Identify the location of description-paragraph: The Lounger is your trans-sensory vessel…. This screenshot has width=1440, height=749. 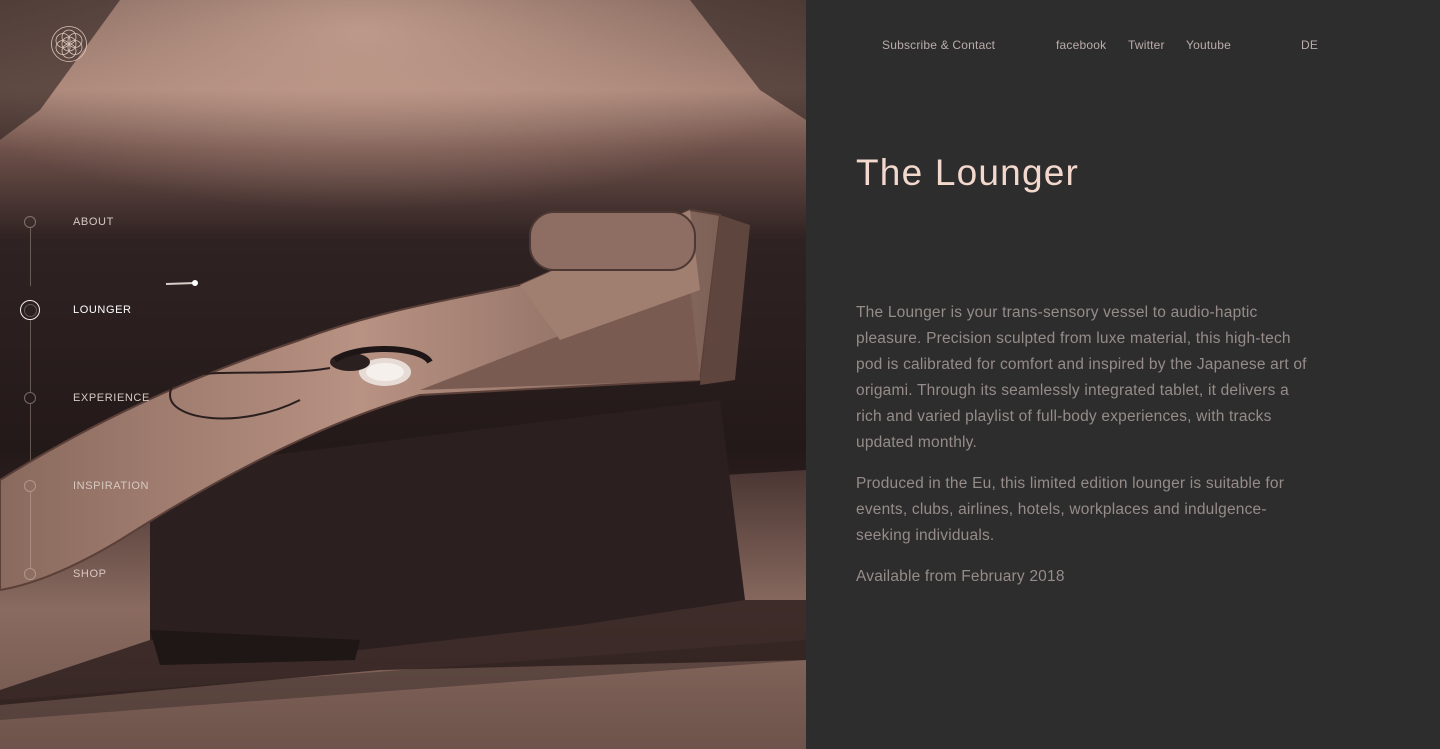
(1081, 377).